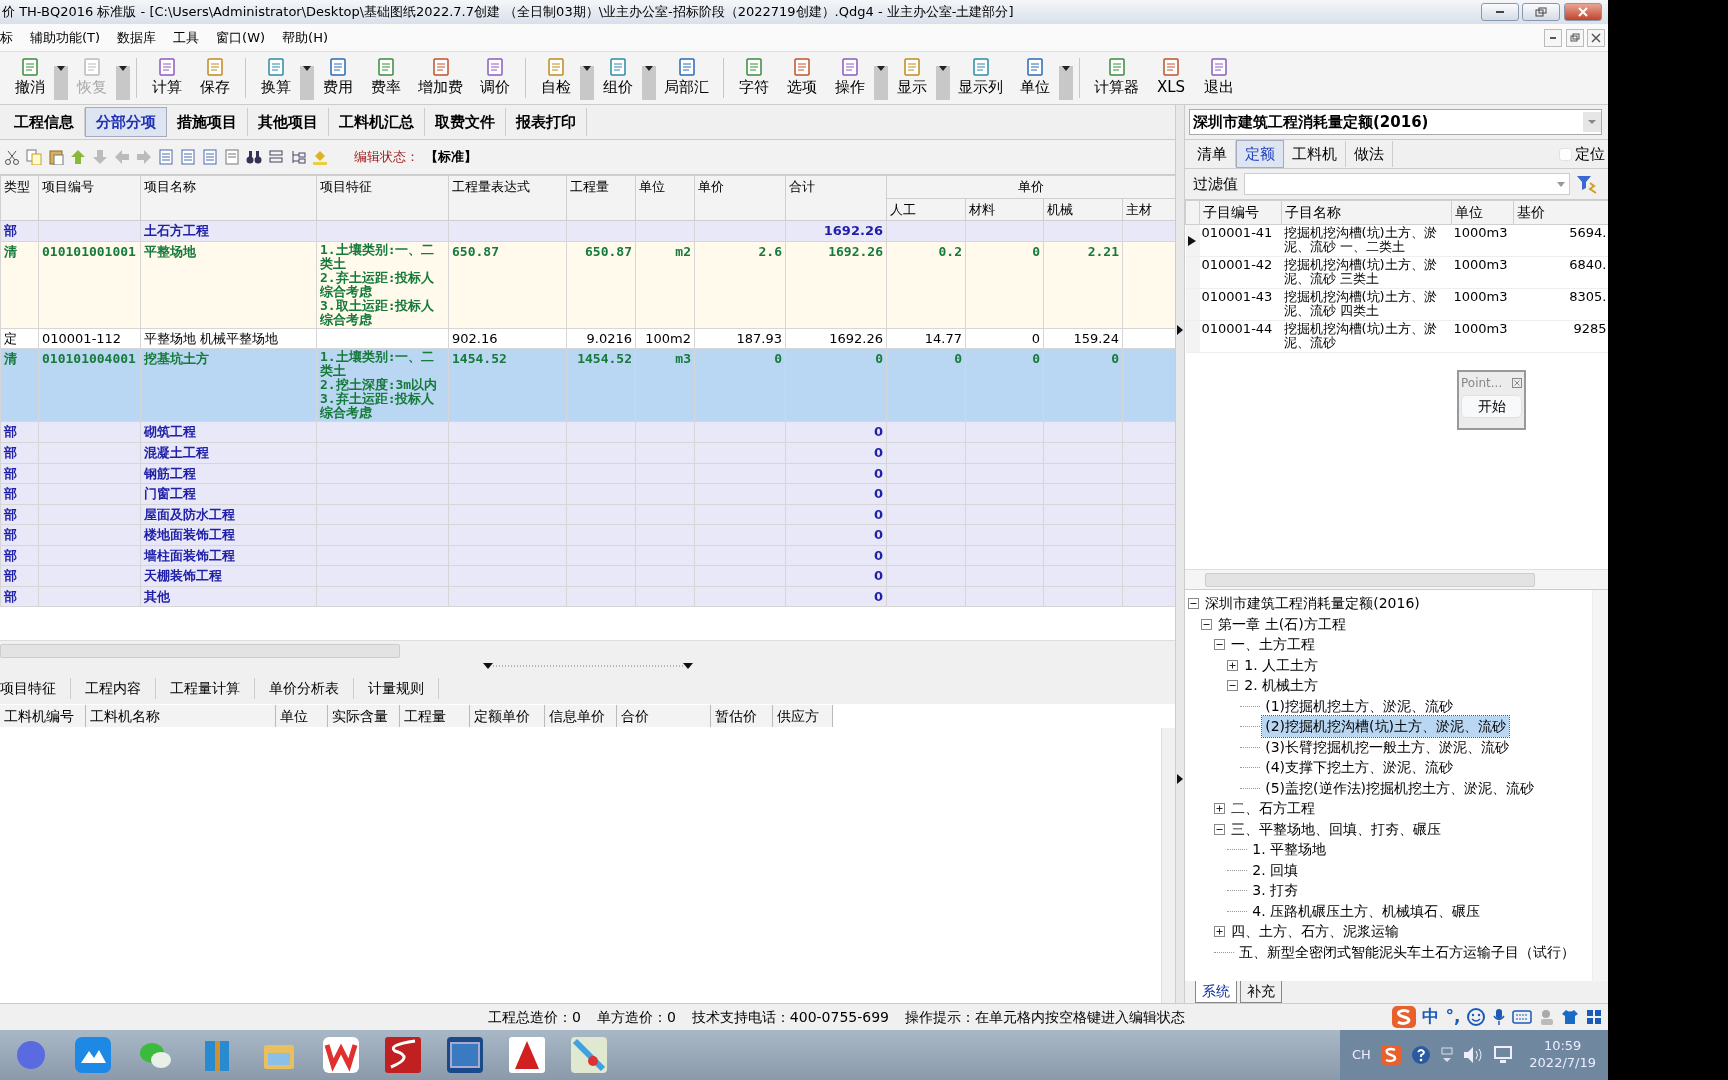 The height and width of the screenshot is (1080, 1728). I want to click on tree-item: 第一章 土(石)方工程, so click(1282, 624).